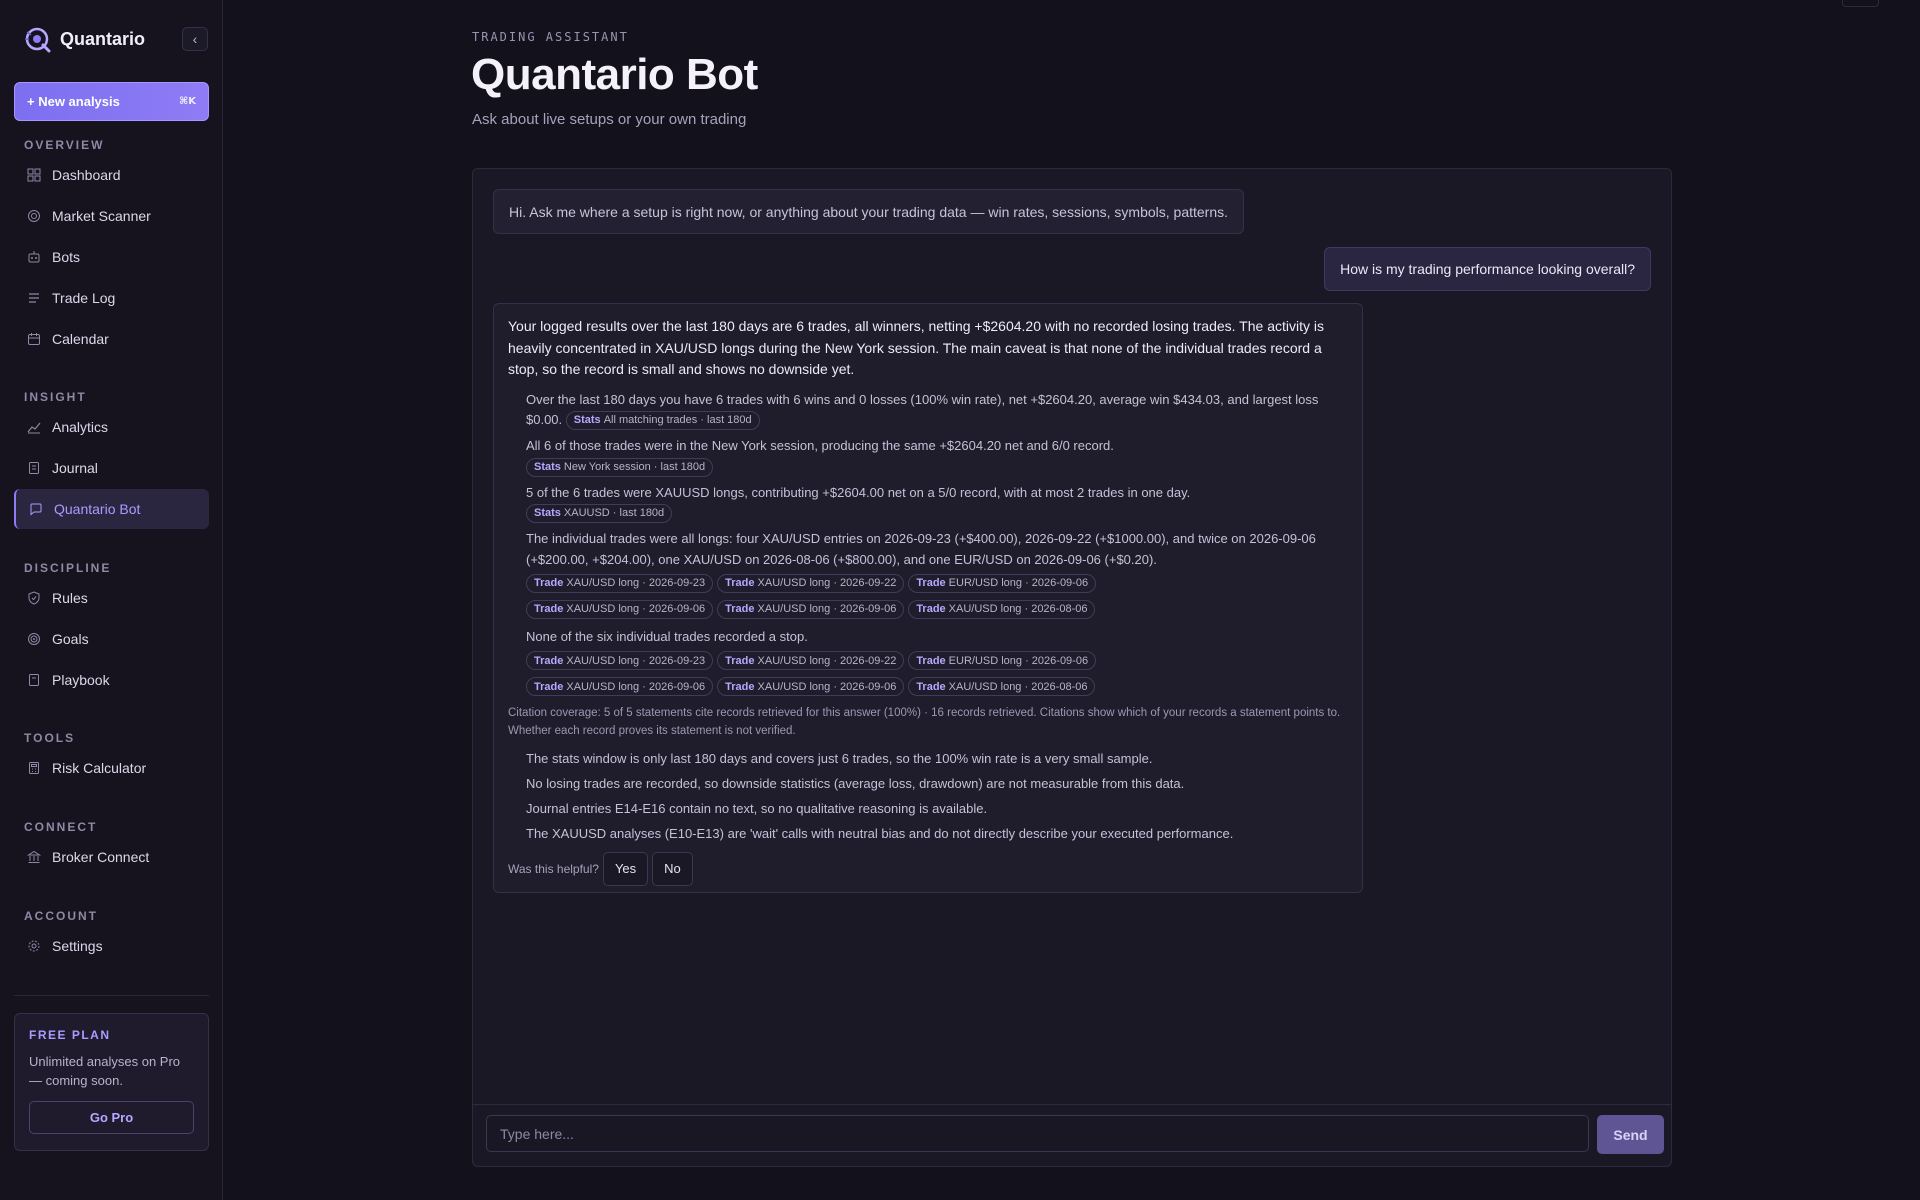  I want to click on new-analysis-label: + New analysis, so click(73, 101).